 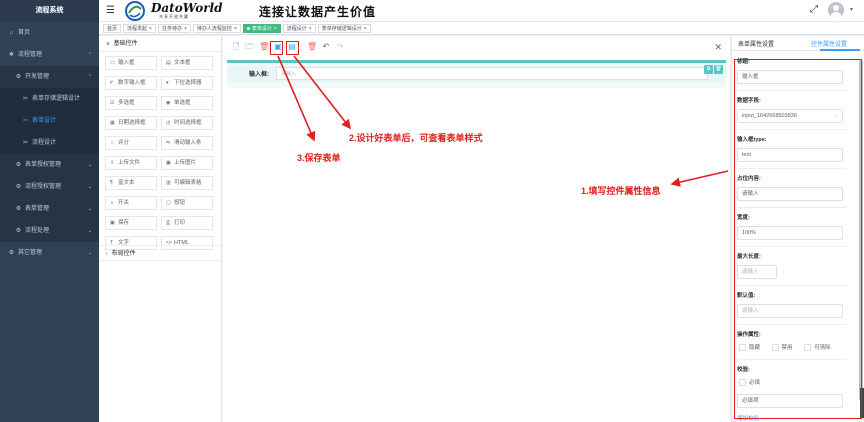 I want to click on basic-controls-header: ∨ 基础控件, so click(x=160, y=44).